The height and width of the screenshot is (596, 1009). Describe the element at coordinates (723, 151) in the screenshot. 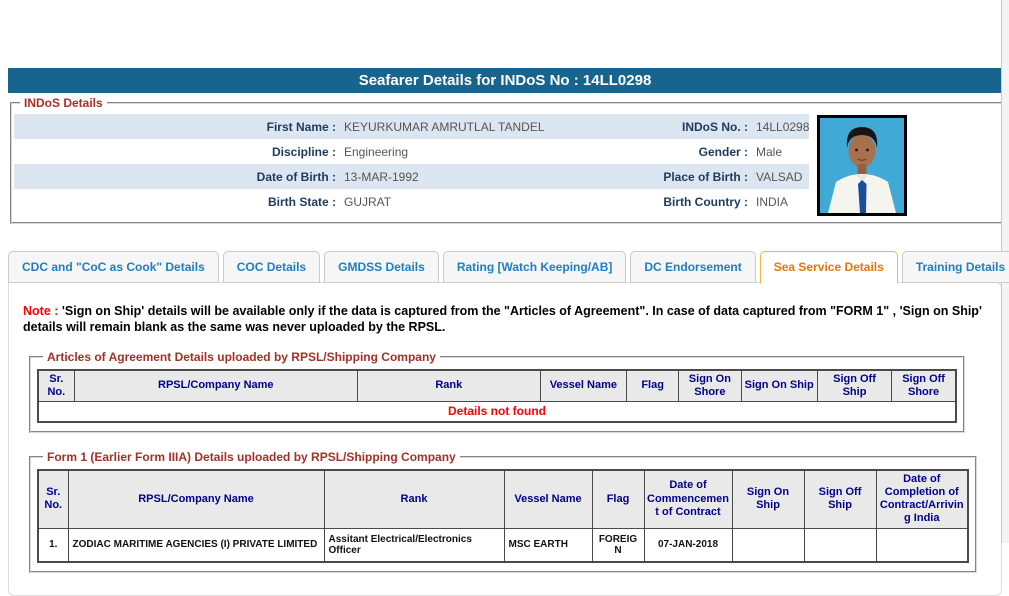

I see `gender-label: Gender :` at that location.